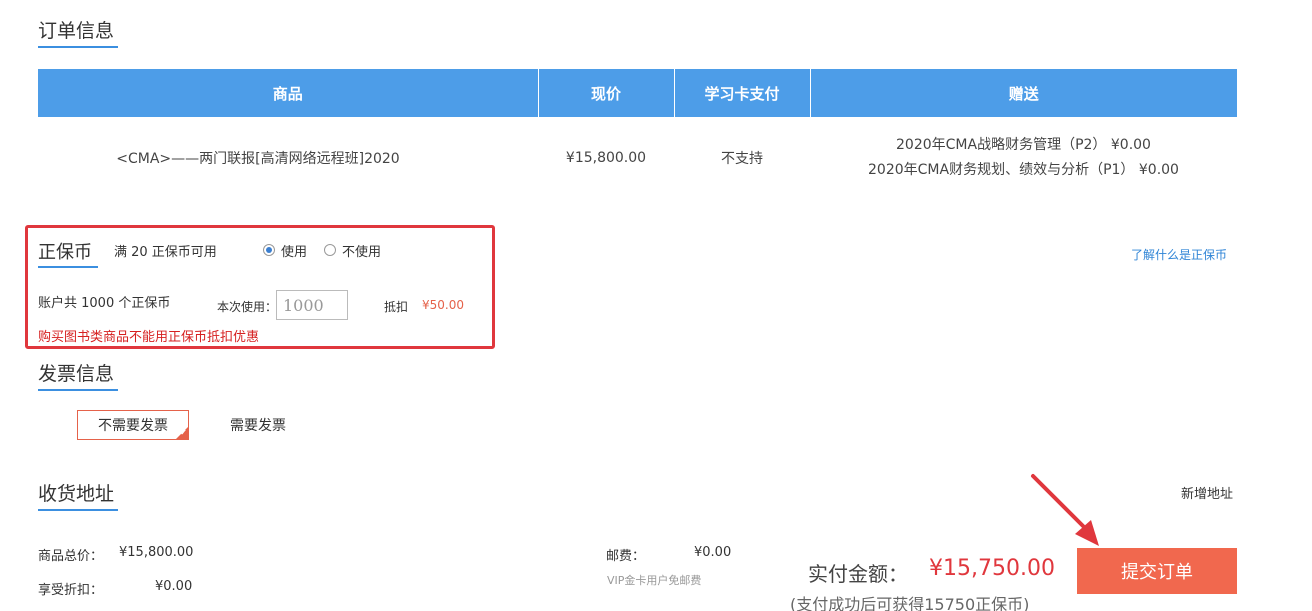  Describe the element at coordinates (165, 252) in the screenshot. I see `coin-condition: 满 20 正保币可用` at that location.